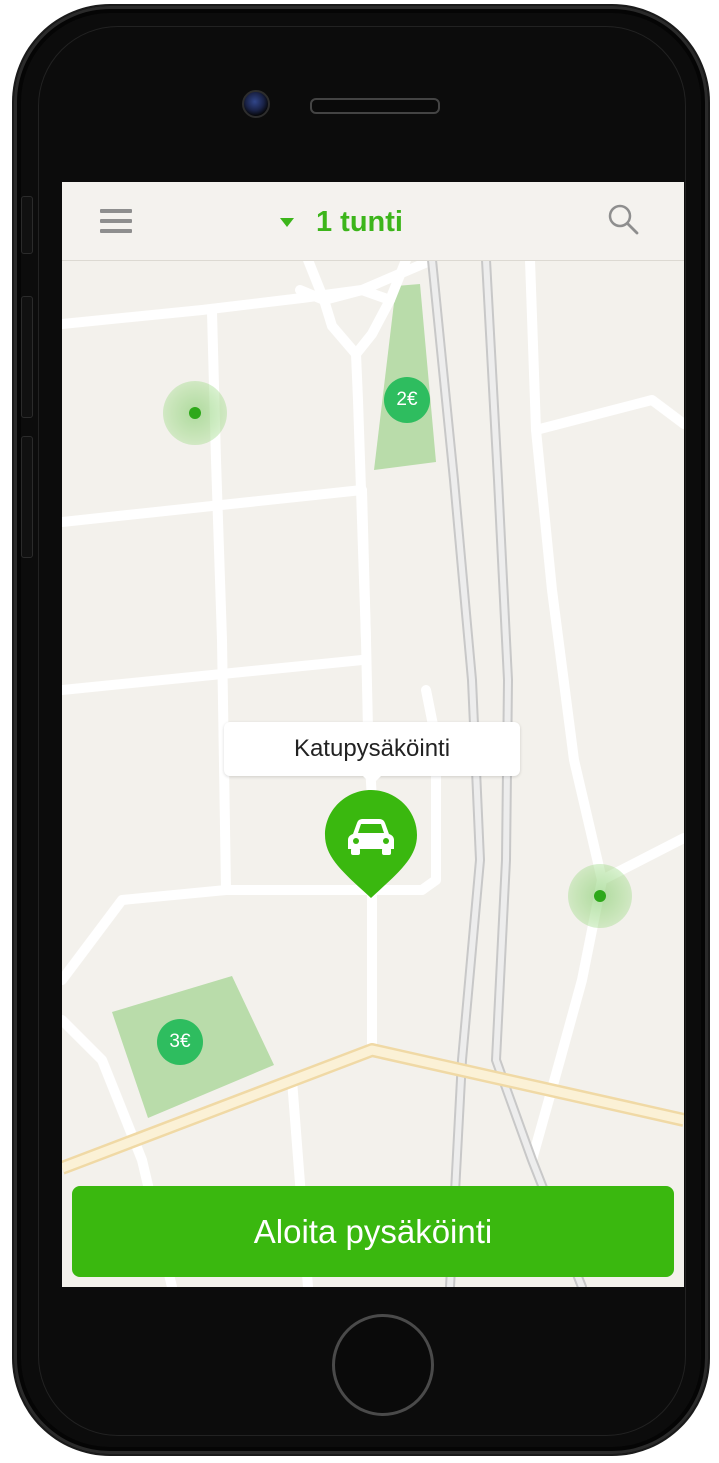 The image size is (719, 1463). I want to click on mute-switch, so click(27, 225).